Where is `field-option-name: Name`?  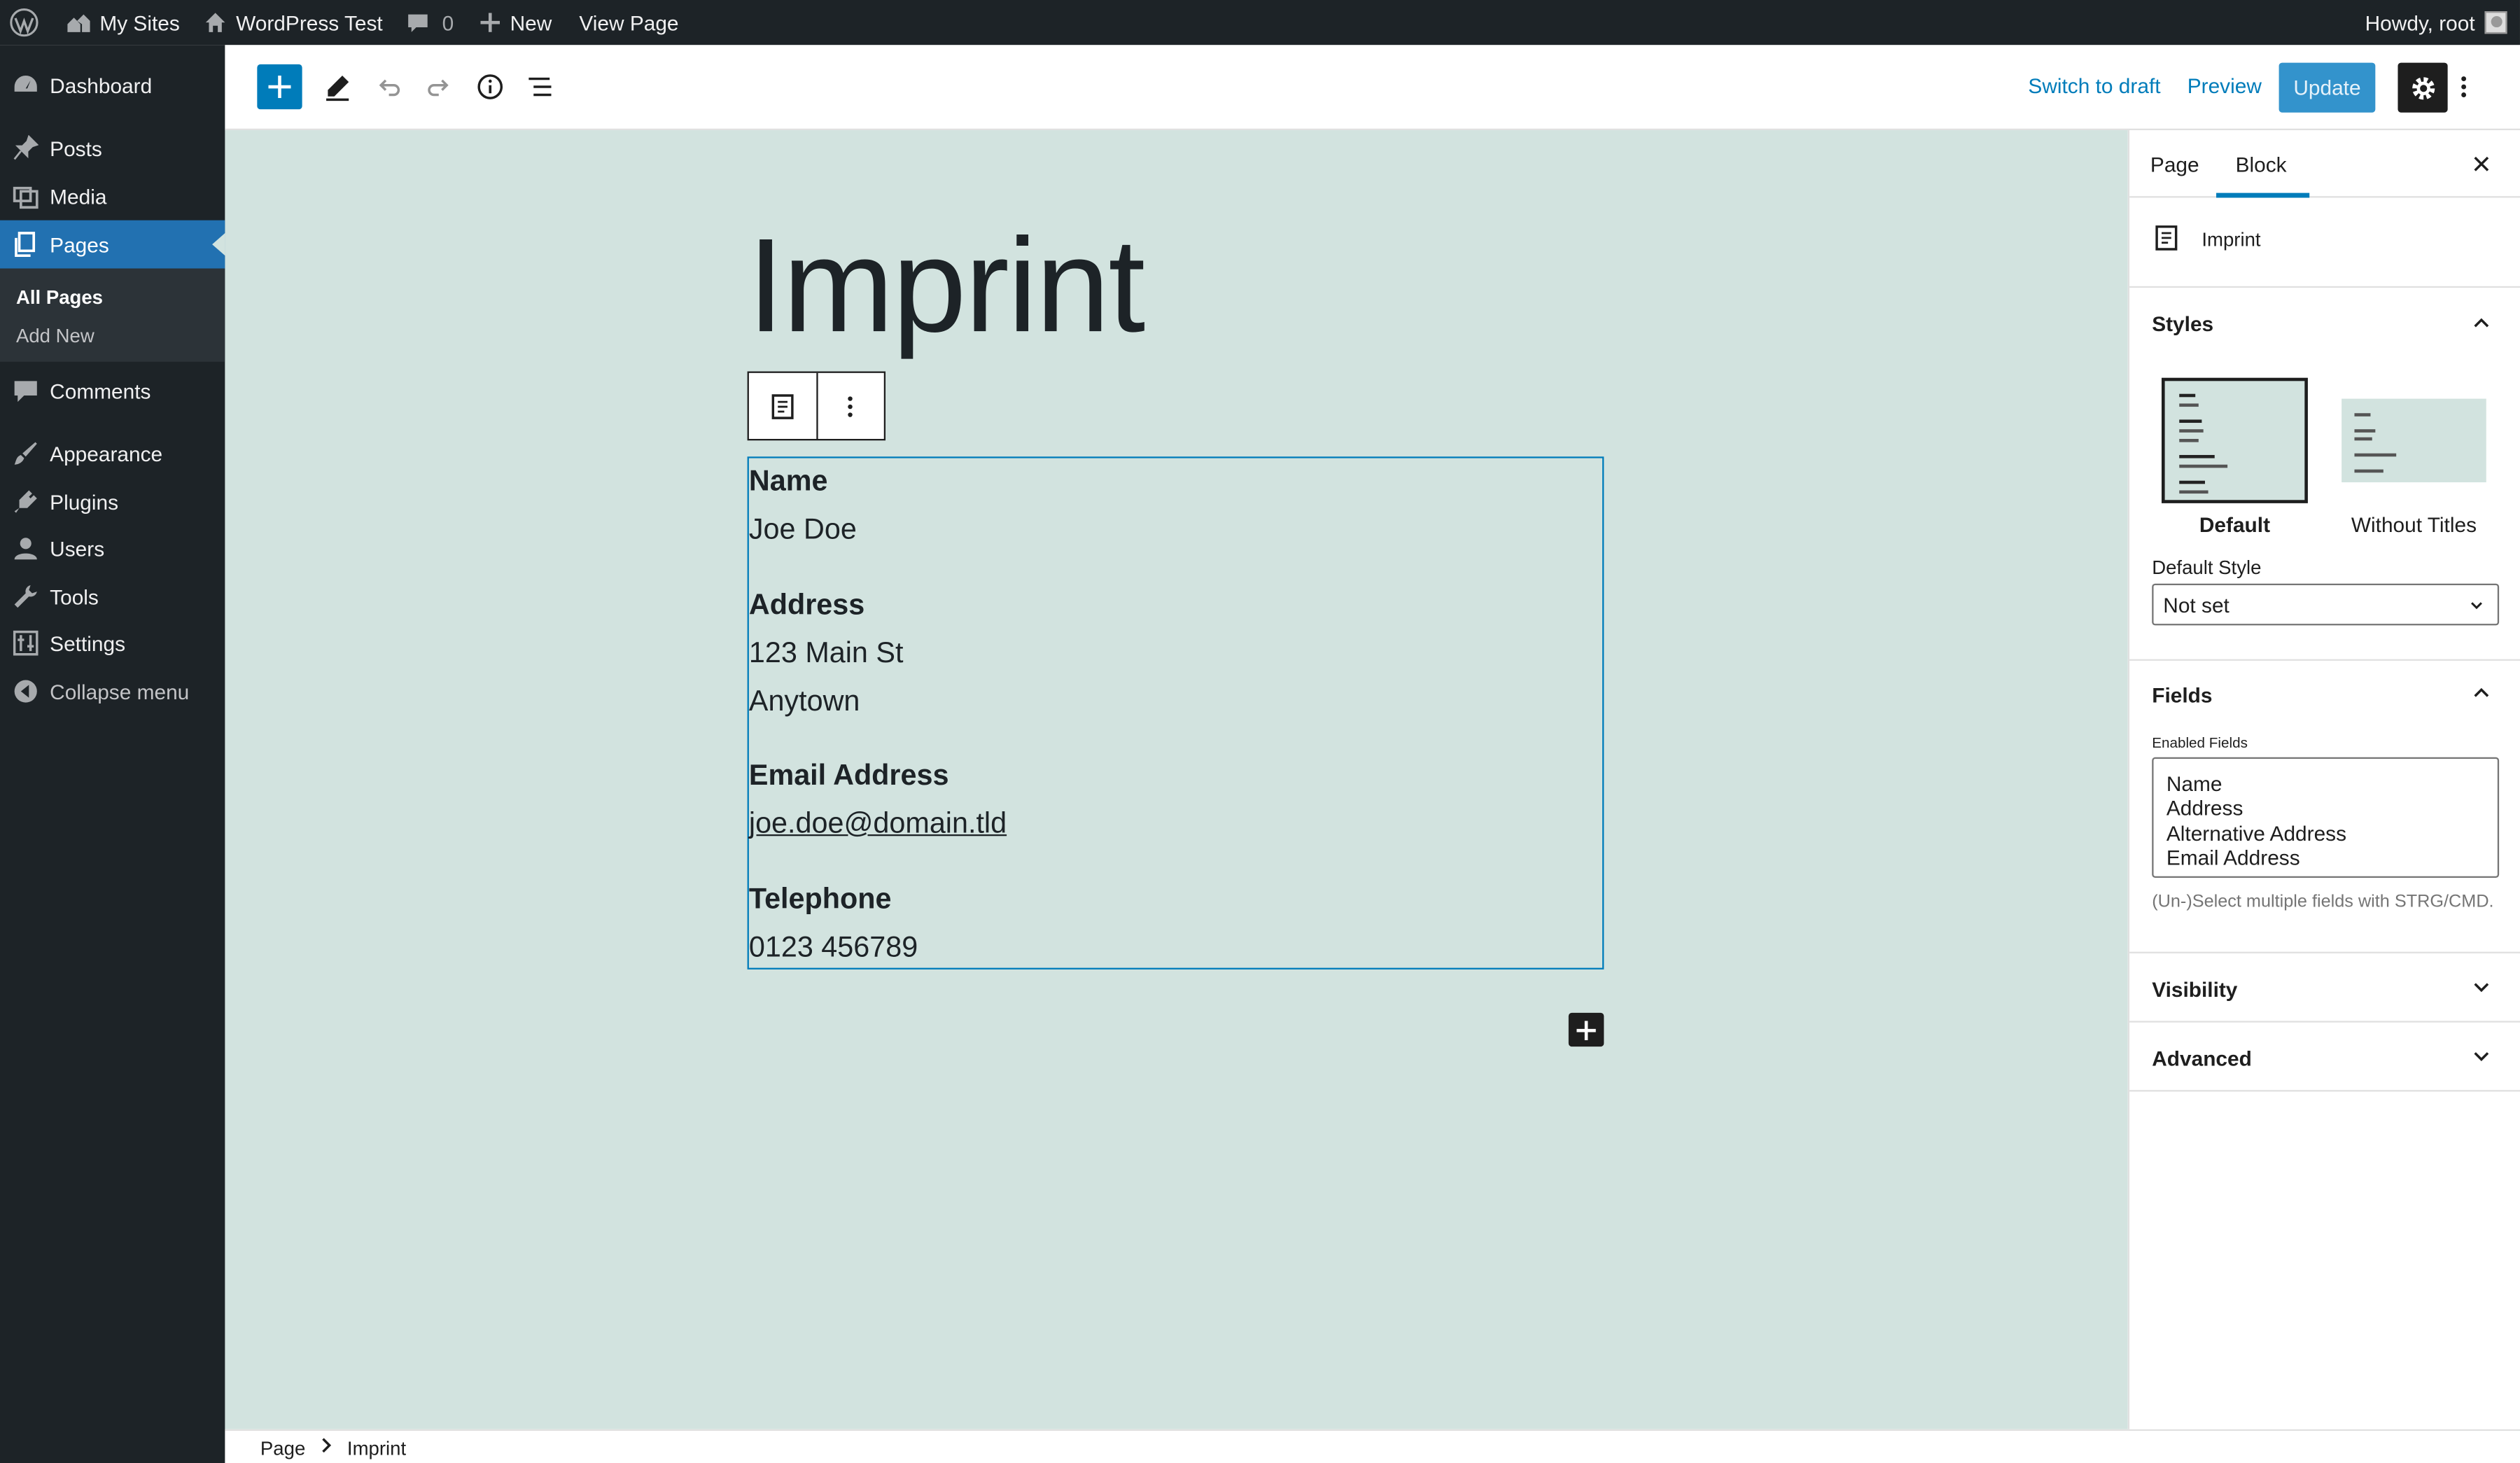
field-option-name: Name is located at coordinates (2194, 783).